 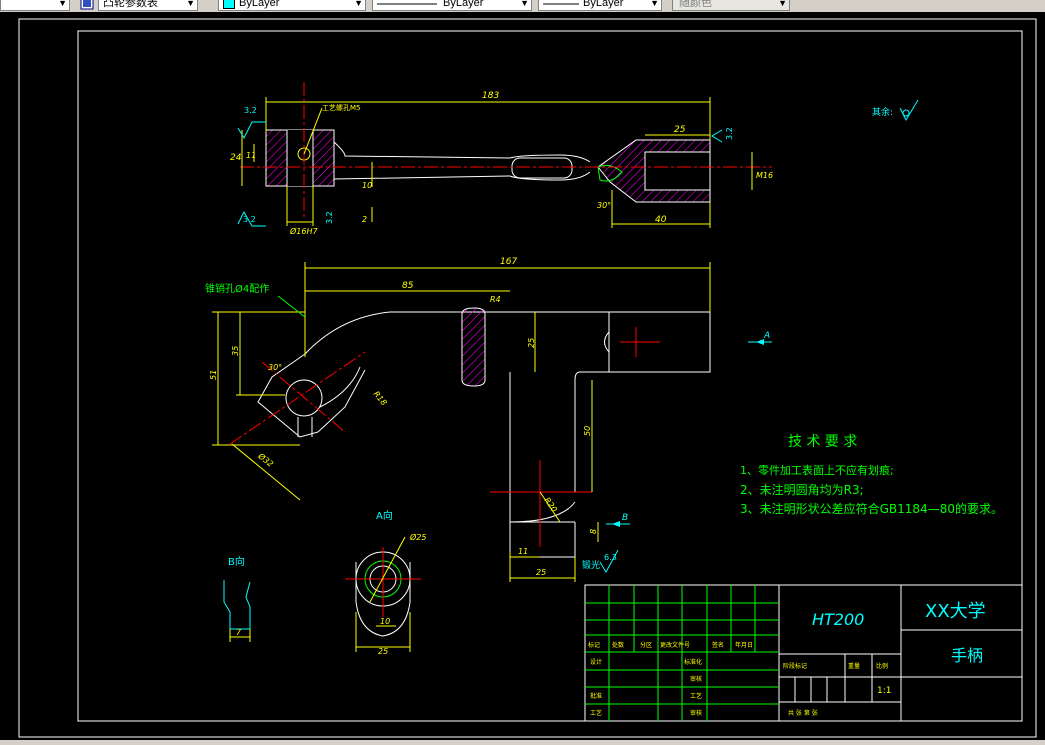 What do you see at coordinates (383, 651) in the screenshot?
I see `dim-25-a: 25` at bounding box center [383, 651].